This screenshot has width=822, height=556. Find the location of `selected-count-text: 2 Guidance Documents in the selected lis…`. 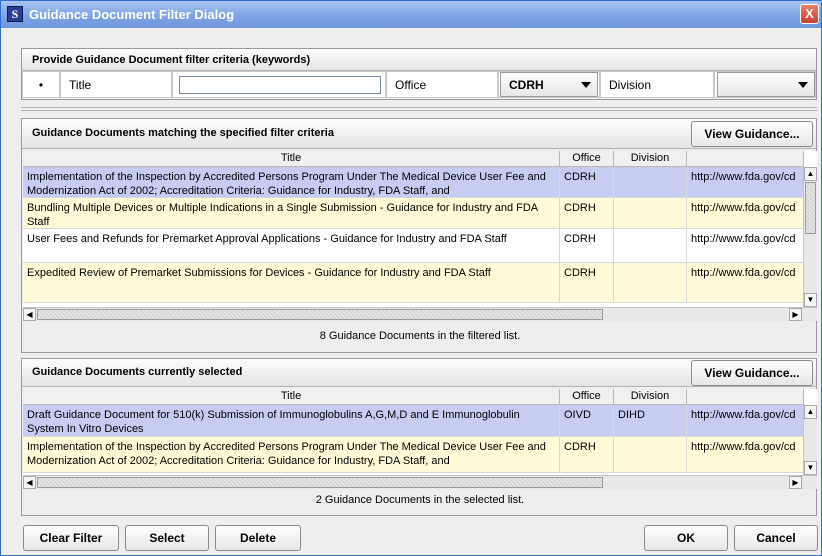

selected-count-text: 2 Guidance Documents in the selected lis… is located at coordinates (420, 500).